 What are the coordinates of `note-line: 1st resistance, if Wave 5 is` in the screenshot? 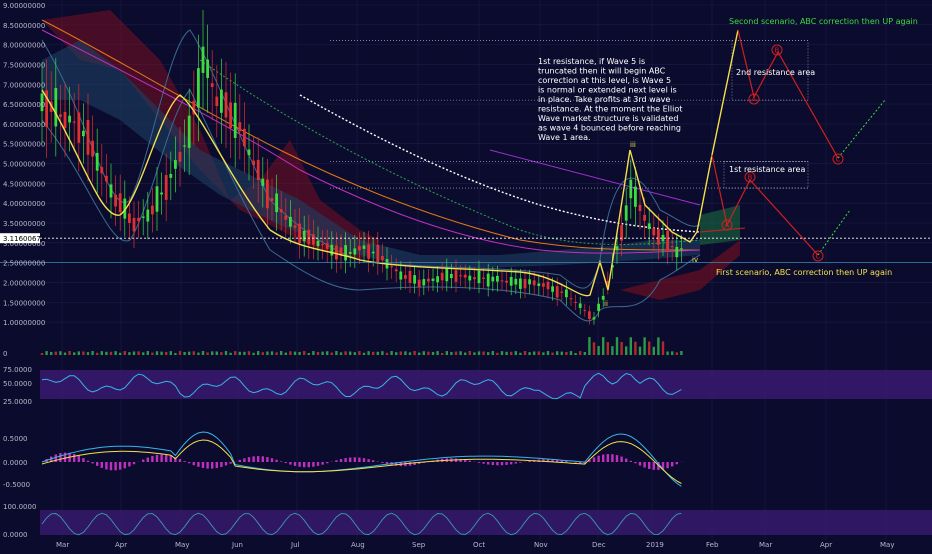 It's located at (591, 61).